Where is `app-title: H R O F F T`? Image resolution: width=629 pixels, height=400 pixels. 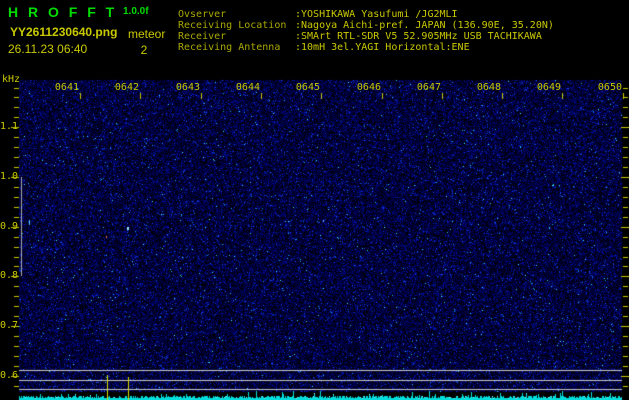 app-title: H R O F F T is located at coordinates (63, 12).